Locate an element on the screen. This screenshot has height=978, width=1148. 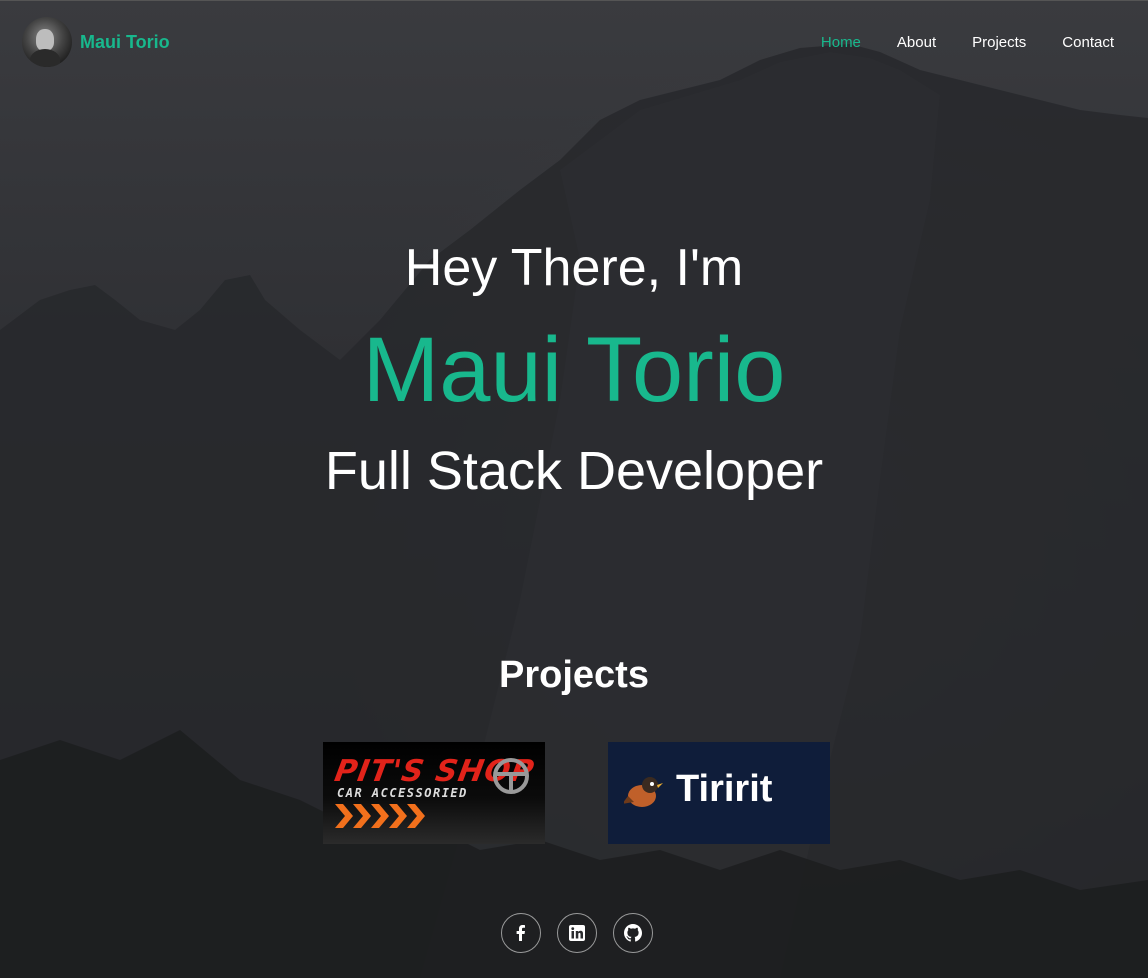
github-icon is located at coordinates (633, 933).